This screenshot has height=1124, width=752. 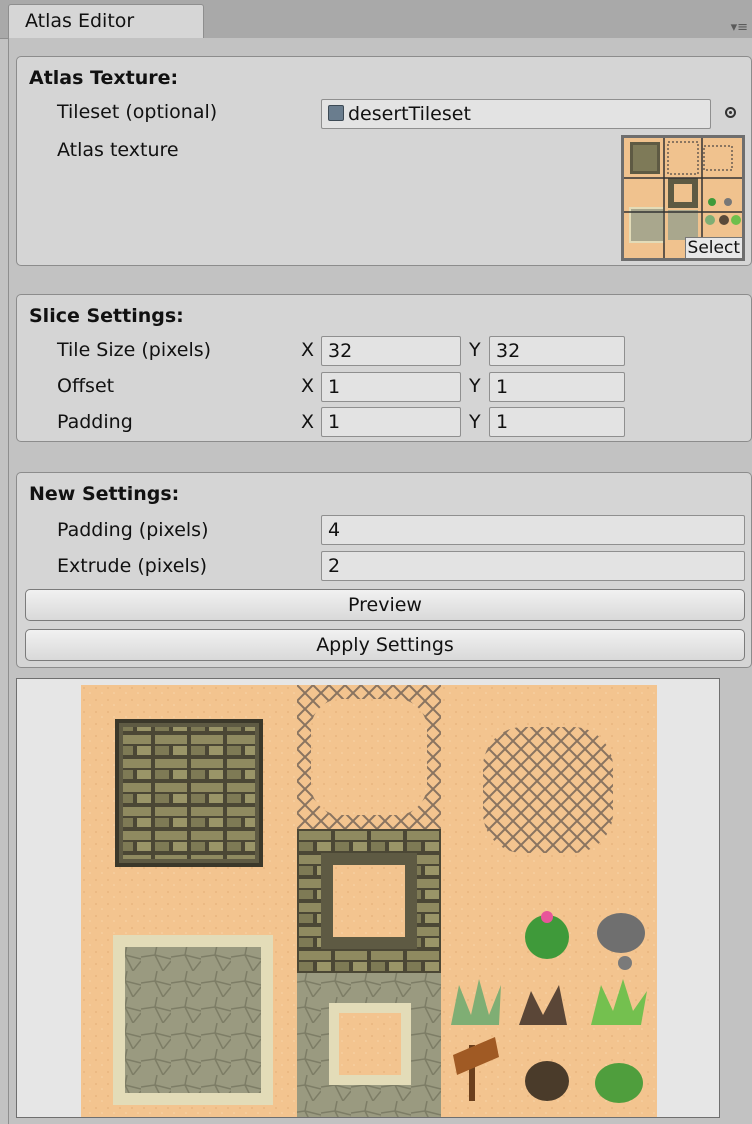 I want to click on extrude-field: 2, so click(x=533, y=566).